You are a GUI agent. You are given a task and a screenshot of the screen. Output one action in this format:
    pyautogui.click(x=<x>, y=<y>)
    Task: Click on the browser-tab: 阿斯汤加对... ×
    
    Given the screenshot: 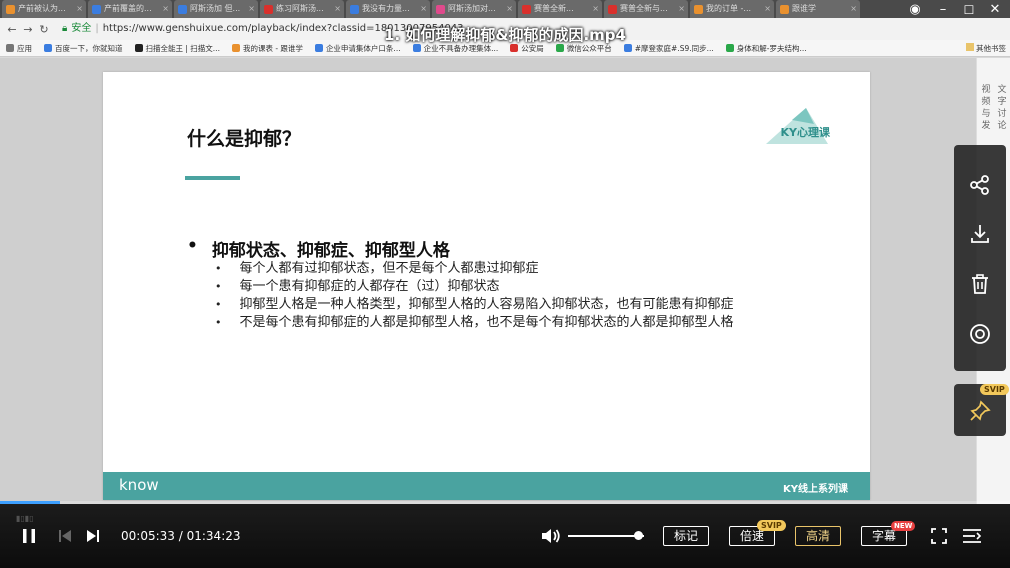 What is the action you would take?
    pyautogui.click(x=474, y=9)
    